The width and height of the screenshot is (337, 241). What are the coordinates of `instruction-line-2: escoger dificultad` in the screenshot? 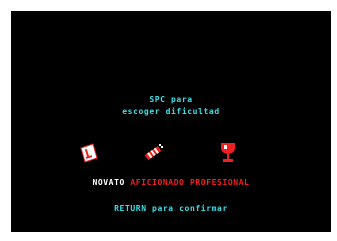 It's located at (171, 111).